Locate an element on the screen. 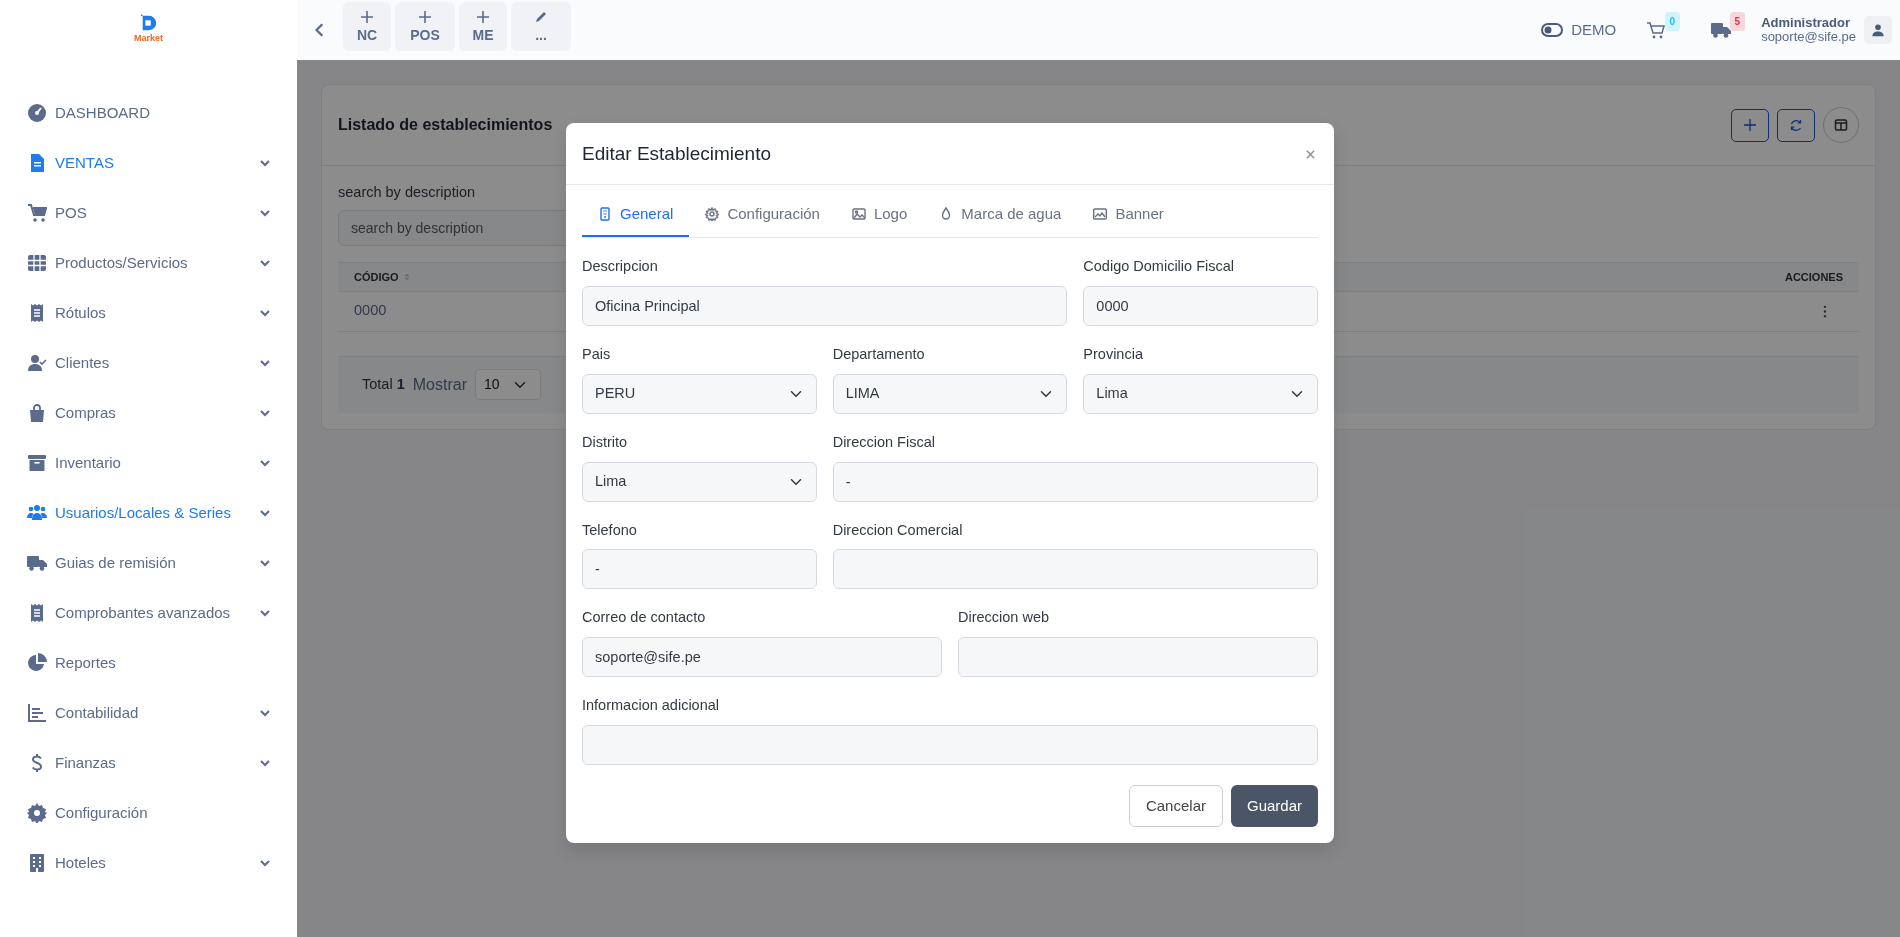 The height and width of the screenshot is (937, 1900). quick-action-button: POS is located at coordinates (425, 26).